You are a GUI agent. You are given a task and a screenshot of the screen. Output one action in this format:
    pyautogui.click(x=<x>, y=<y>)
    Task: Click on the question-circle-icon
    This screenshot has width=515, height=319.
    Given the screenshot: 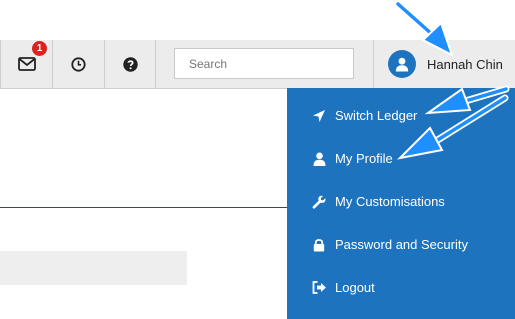 What is the action you would take?
    pyautogui.click(x=130, y=64)
    